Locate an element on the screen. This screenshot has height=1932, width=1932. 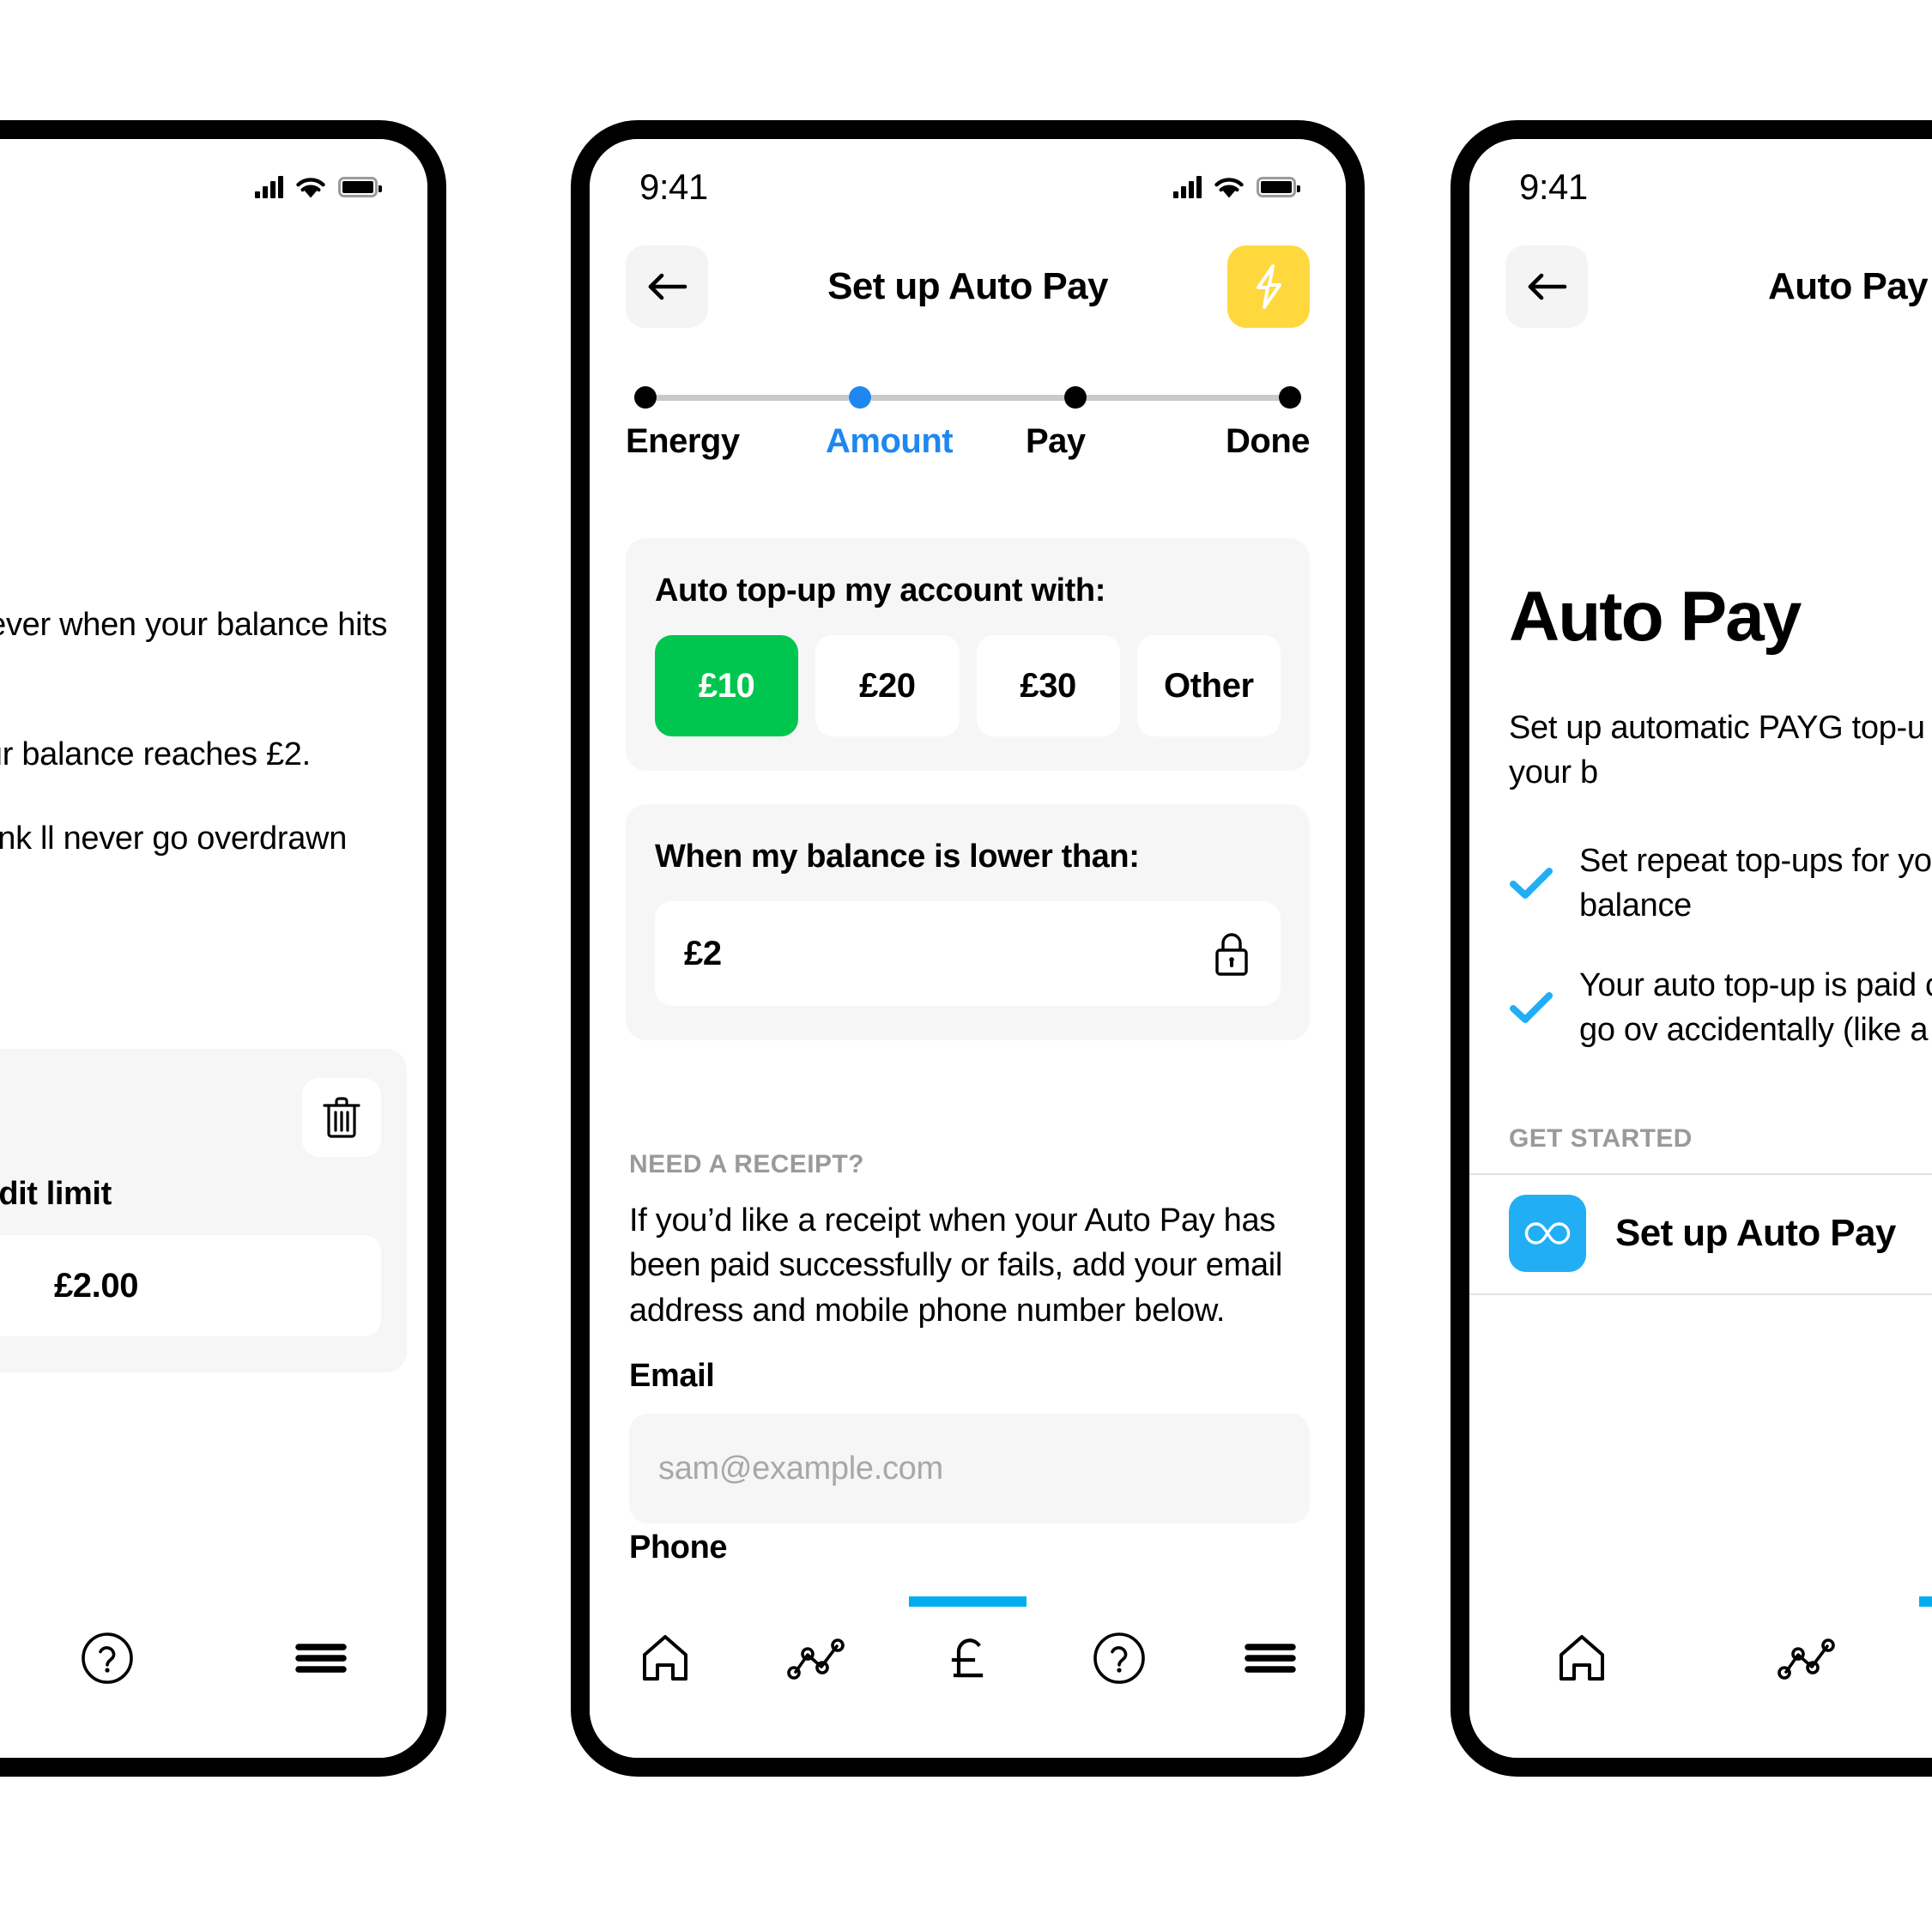
step-dot-energy is located at coordinates (646, 398).